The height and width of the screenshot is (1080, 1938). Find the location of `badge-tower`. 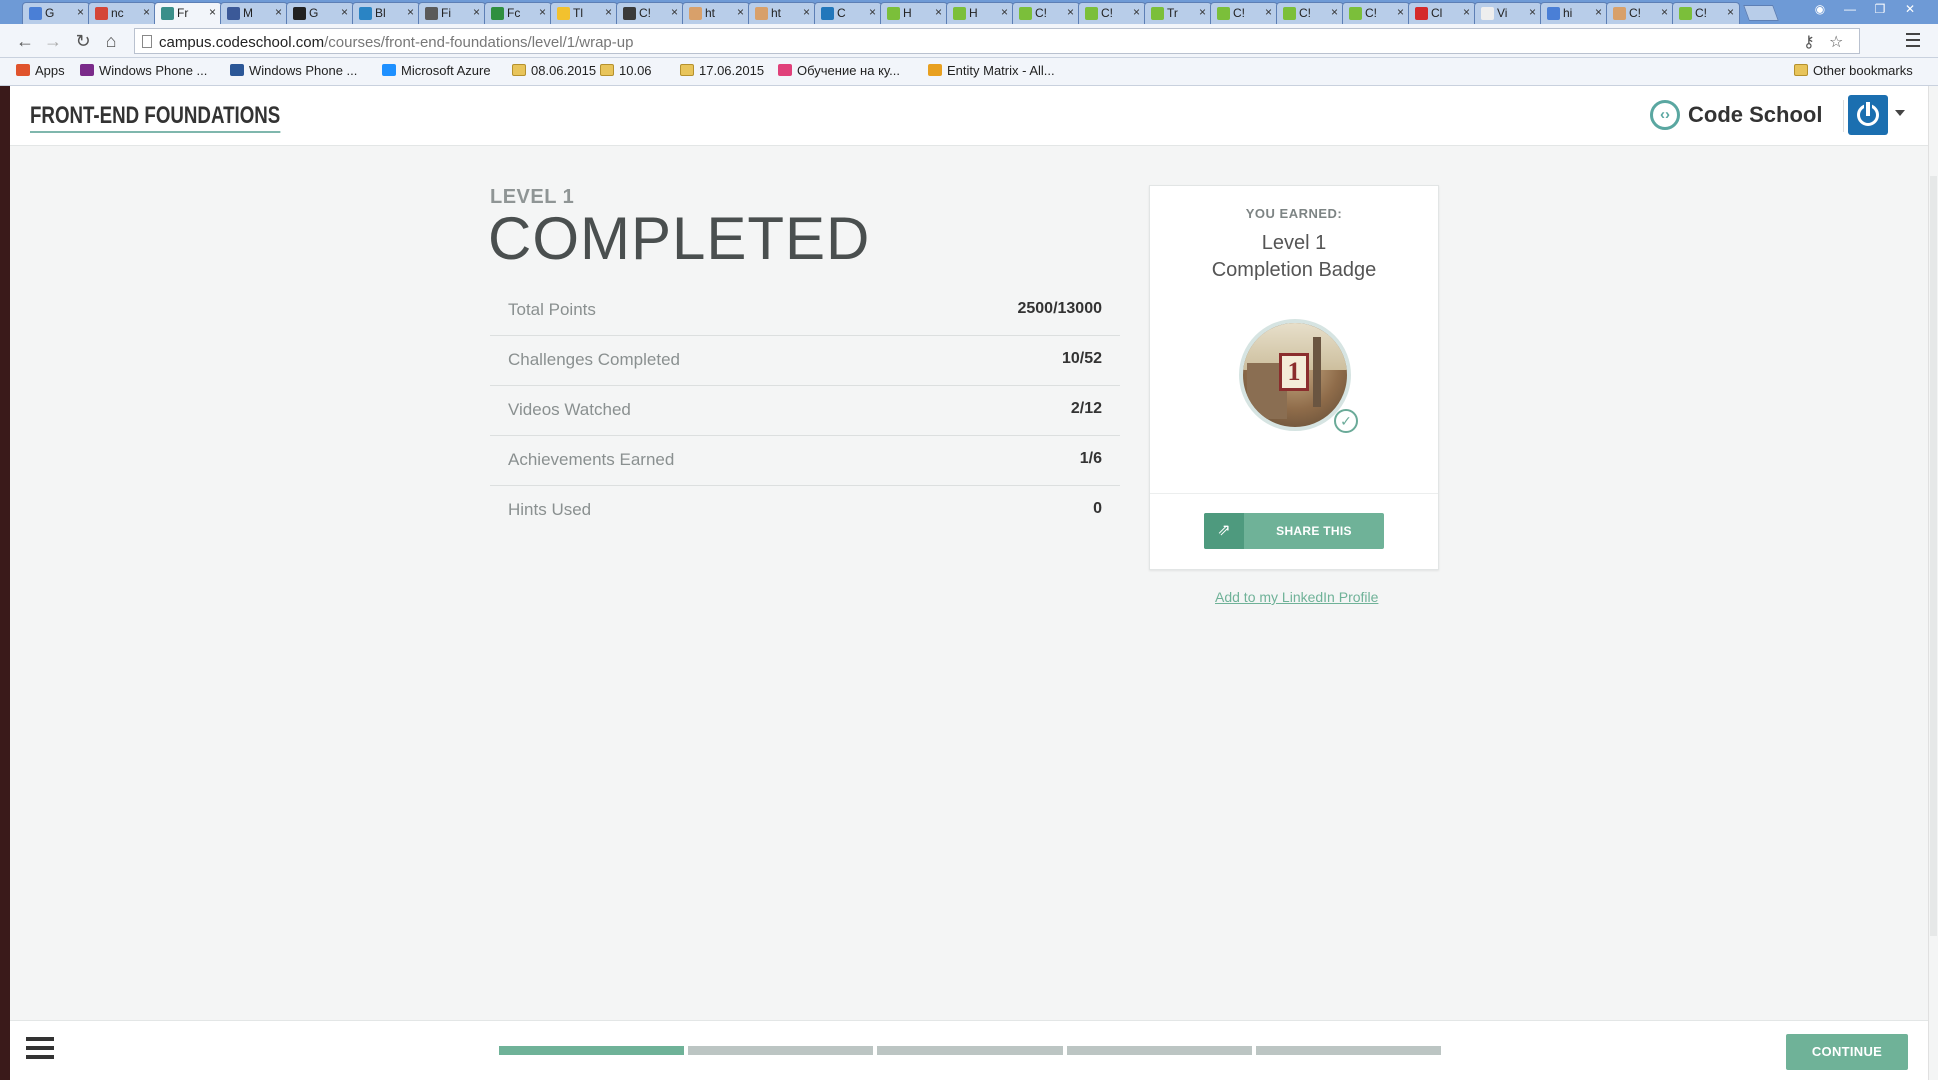

badge-tower is located at coordinates (1317, 372).